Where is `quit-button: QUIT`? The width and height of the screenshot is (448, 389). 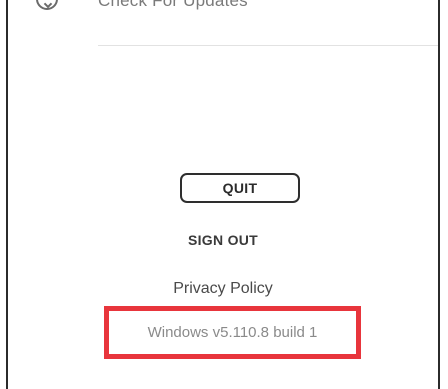
quit-button: QUIT is located at coordinates (240, 188).